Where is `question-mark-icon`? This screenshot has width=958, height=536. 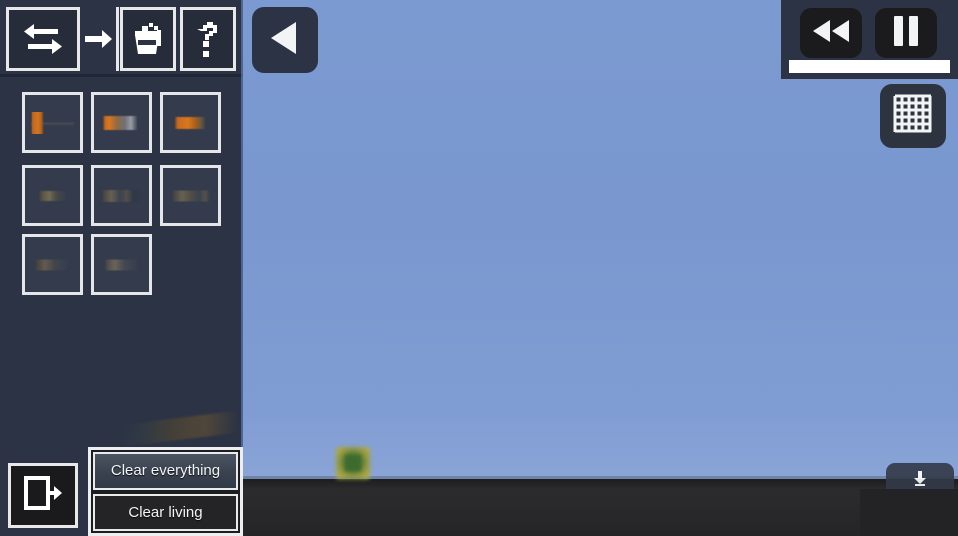 question-mark-icon is located at coordinates (208, 39).